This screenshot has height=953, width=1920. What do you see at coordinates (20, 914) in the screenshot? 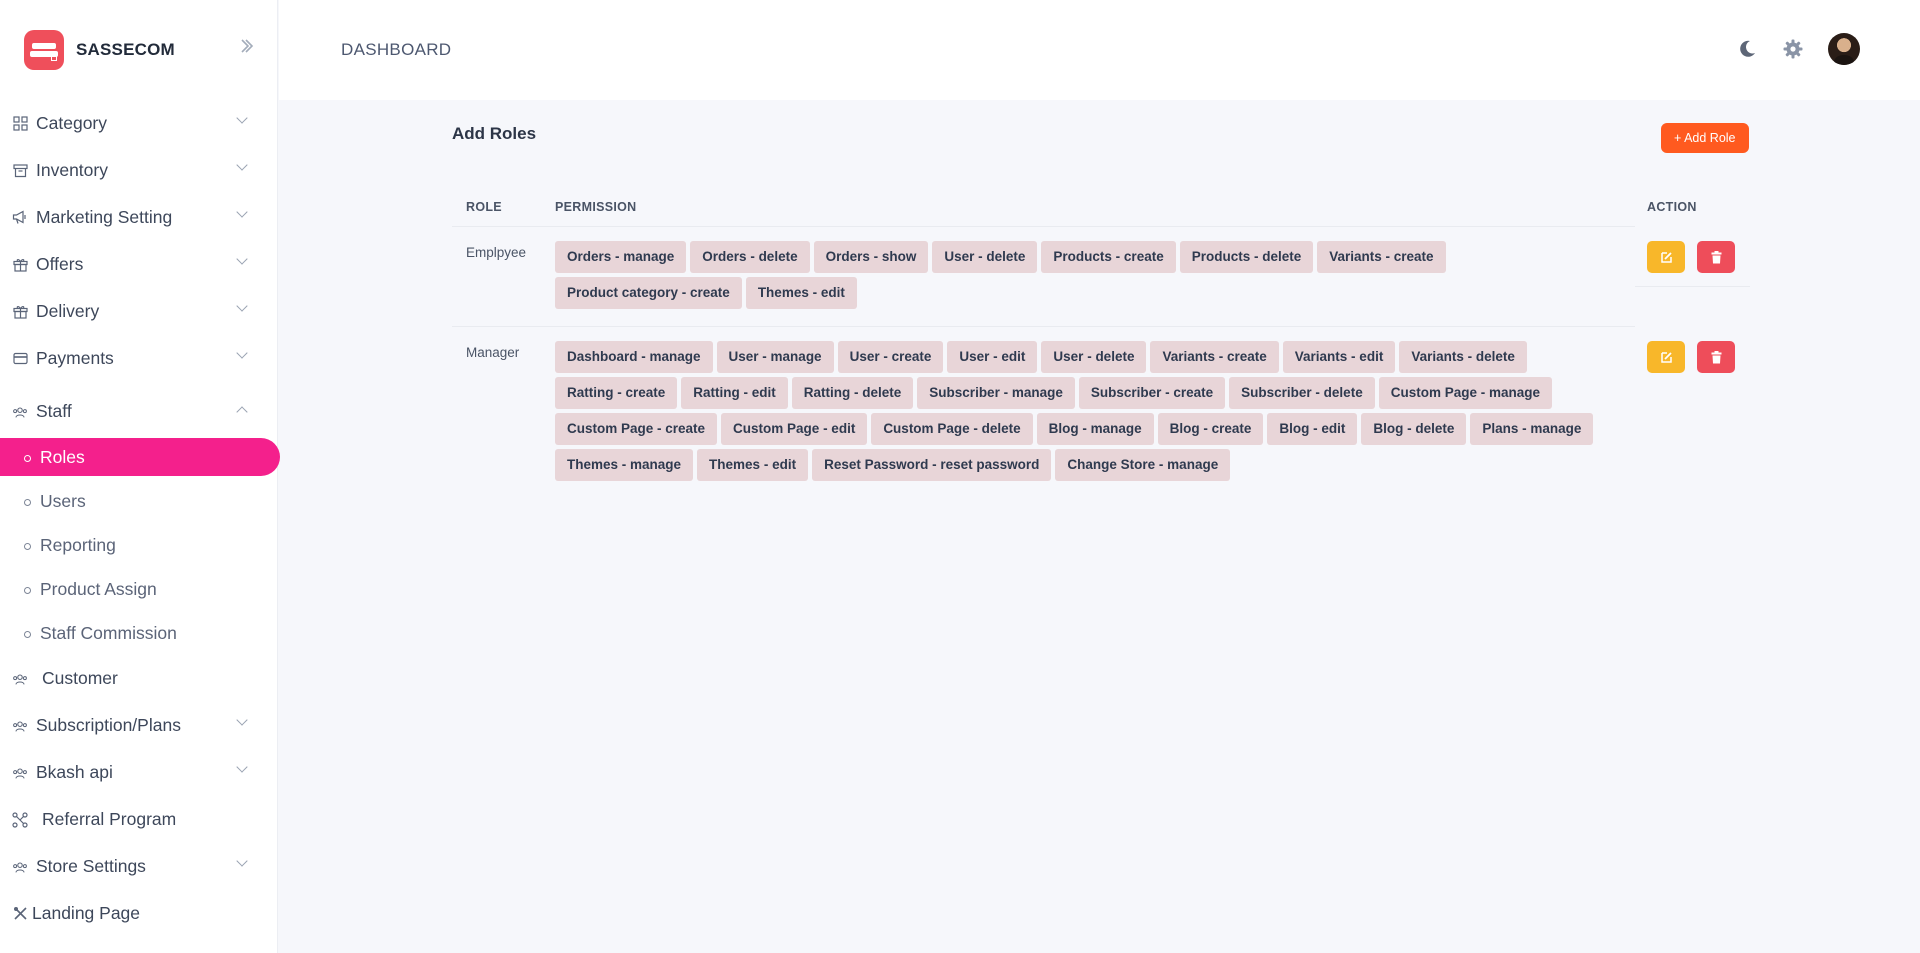
I see `tools-icon` at bounding box center [20, 914].